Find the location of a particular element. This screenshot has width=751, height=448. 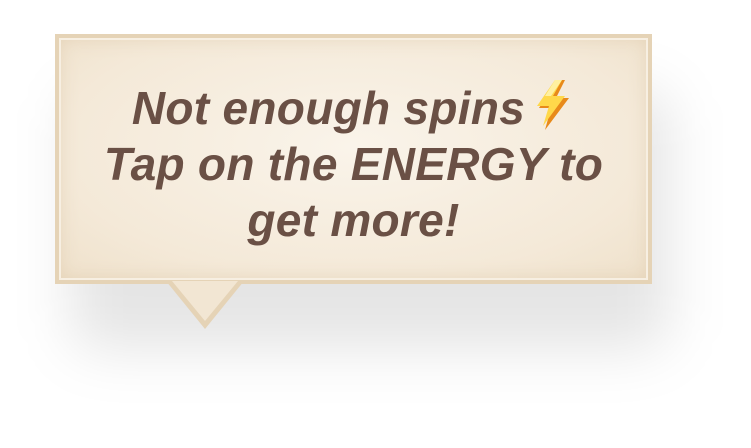

message-line-1: Not enough spins is located at coordinates (353, 107).